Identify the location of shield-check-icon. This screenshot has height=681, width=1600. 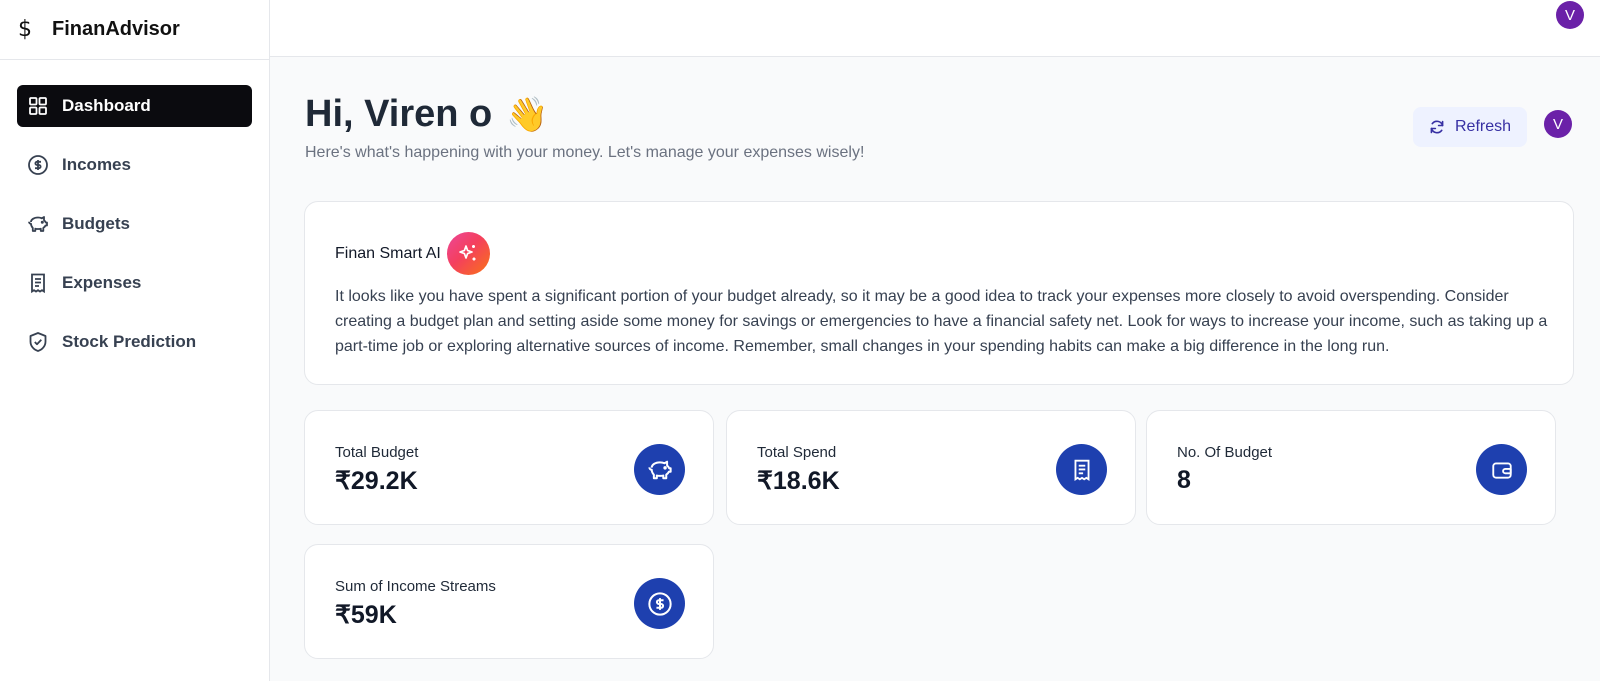
(38, 342).